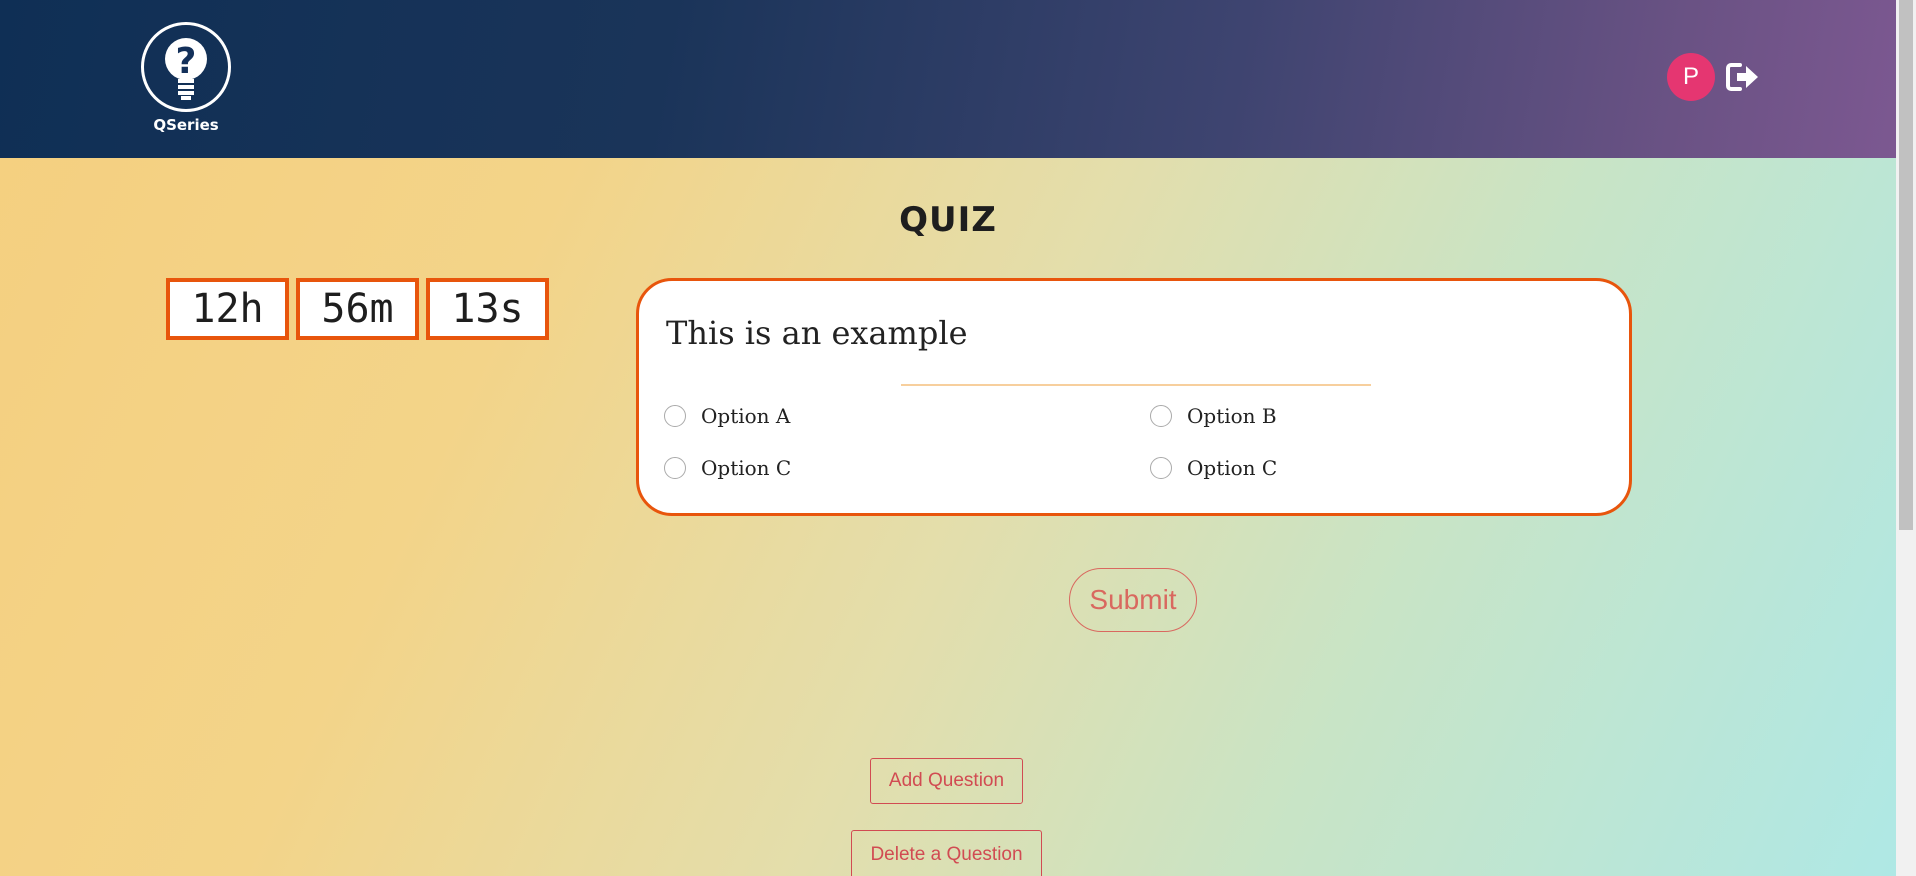 The height and width of the screenshot is (876, 1916). Describe the element at coordinates (746, 468) in the screenshot. I see `option-c-label: Option C` at that location.